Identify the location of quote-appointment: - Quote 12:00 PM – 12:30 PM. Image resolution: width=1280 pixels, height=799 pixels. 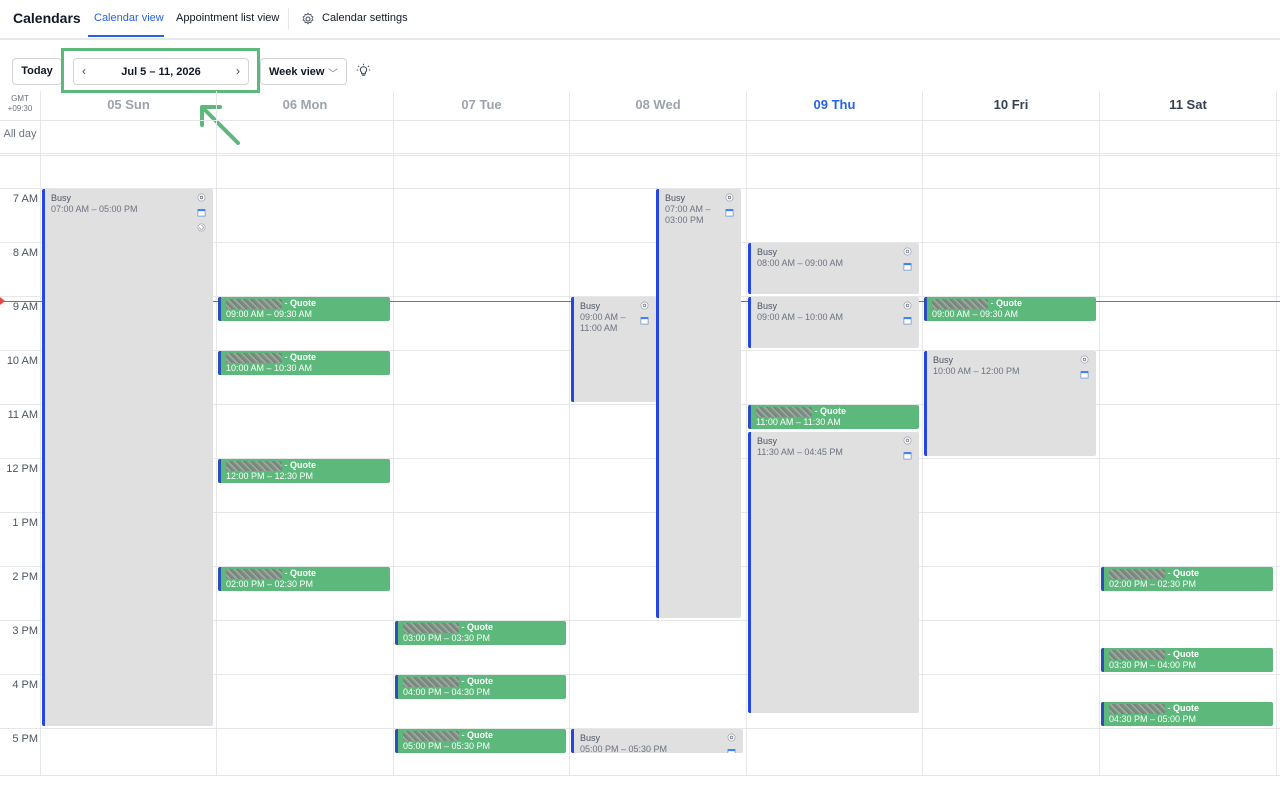
(304, 471).